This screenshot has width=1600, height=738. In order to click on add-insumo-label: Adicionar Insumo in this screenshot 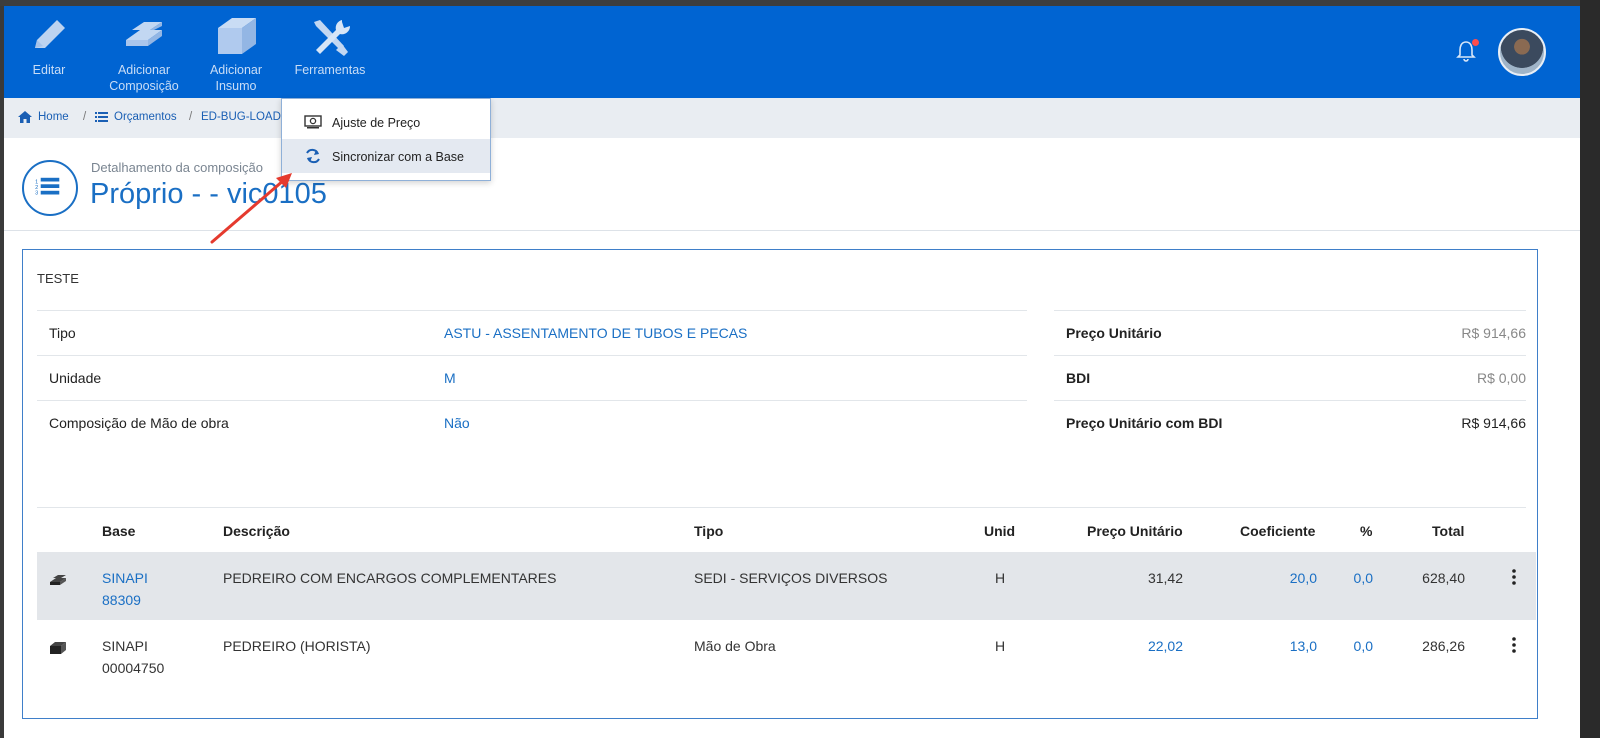, I will do `click(236, 78)`.